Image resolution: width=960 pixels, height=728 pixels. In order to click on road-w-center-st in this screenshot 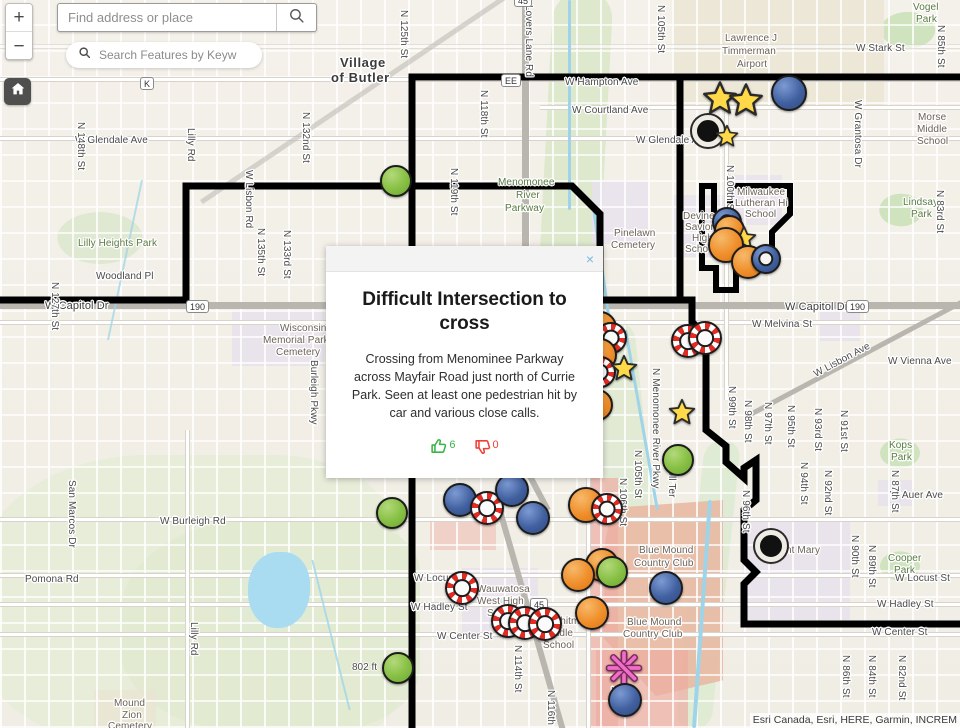, I will do `click(480, 634)`.